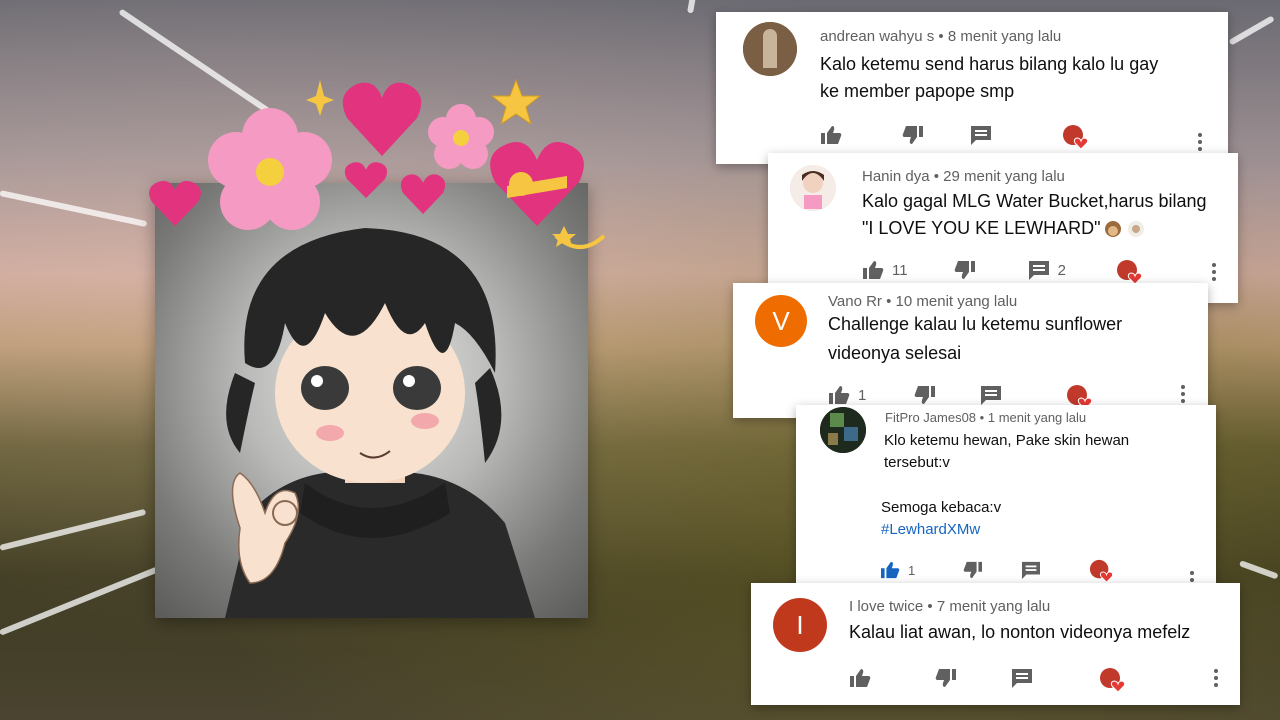 This screenshot has width=1280, height=720. I want to click on comment-line: "I LOVE YOU KE LEWHARD", so click(981, 228).